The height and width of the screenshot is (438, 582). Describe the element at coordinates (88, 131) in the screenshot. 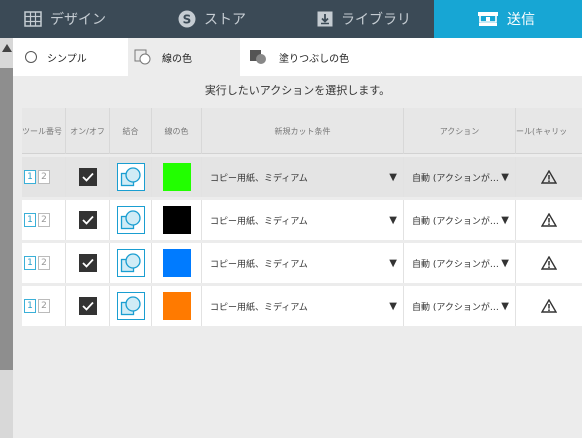

I see `col-on-off: オン/オフ` at that location.